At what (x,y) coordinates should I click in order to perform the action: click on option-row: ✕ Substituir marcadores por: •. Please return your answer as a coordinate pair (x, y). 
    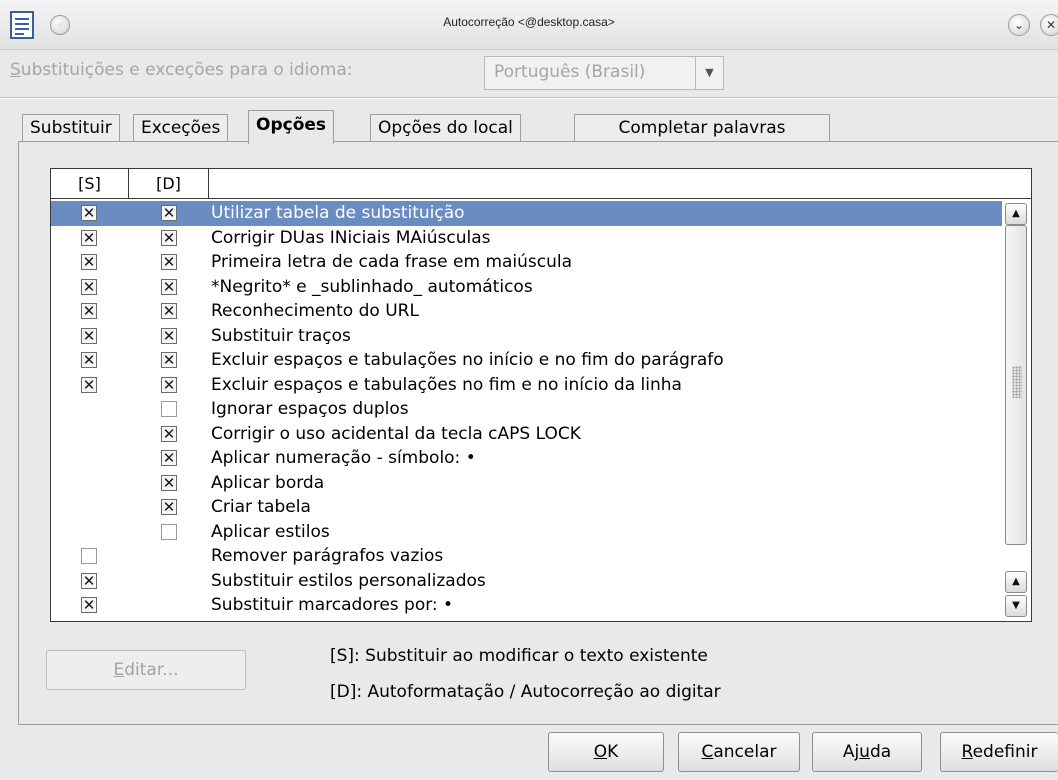
    Looking at the image, I should click on (526, 605).